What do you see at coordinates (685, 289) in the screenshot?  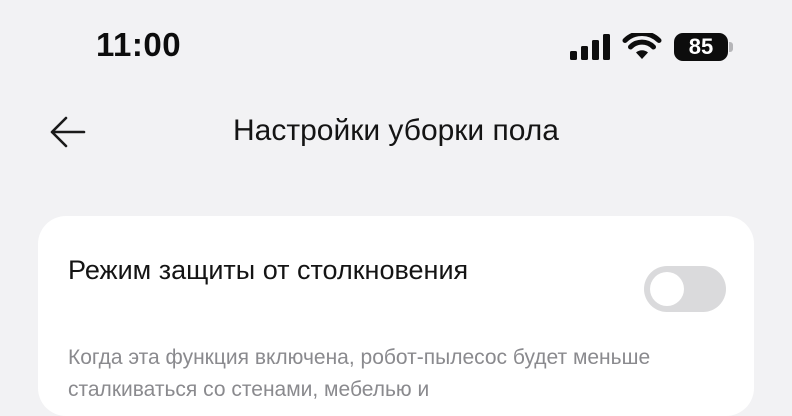 I see `collision-protection-toggle` at bounding box center [685, 289].